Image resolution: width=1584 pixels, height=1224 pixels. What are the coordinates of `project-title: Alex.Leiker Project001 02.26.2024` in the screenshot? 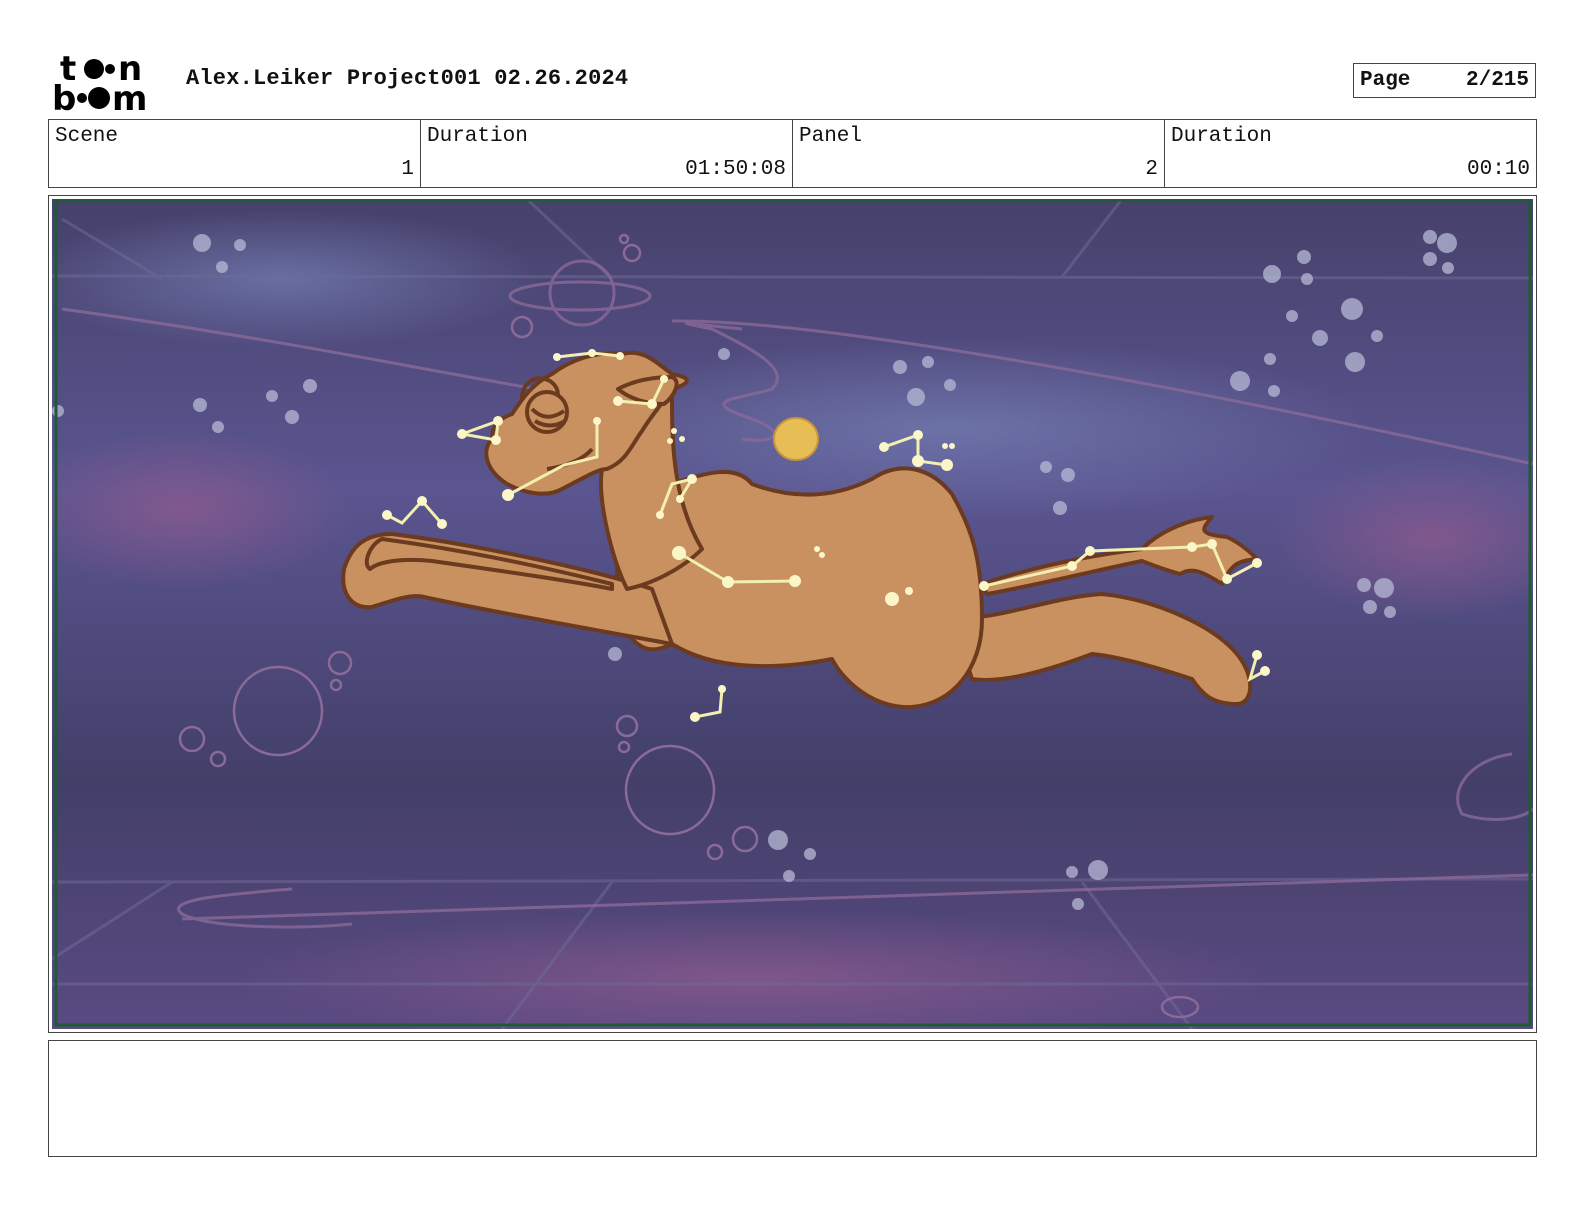 It's located at (407, 78).